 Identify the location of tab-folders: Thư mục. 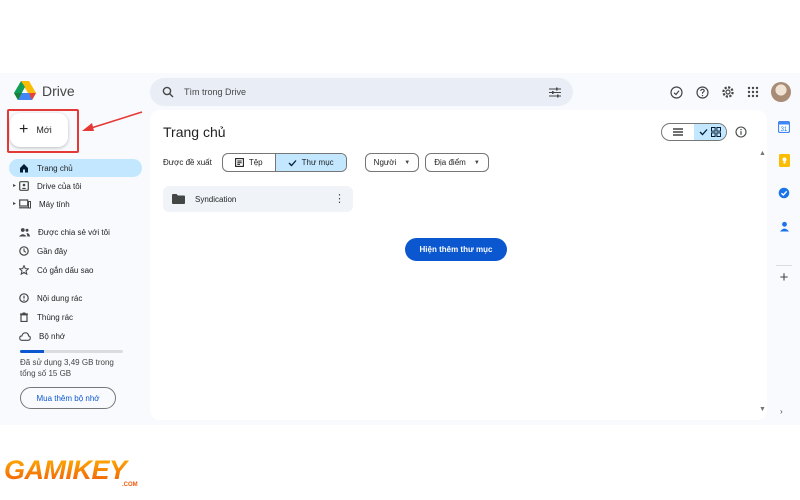
(310, 162).